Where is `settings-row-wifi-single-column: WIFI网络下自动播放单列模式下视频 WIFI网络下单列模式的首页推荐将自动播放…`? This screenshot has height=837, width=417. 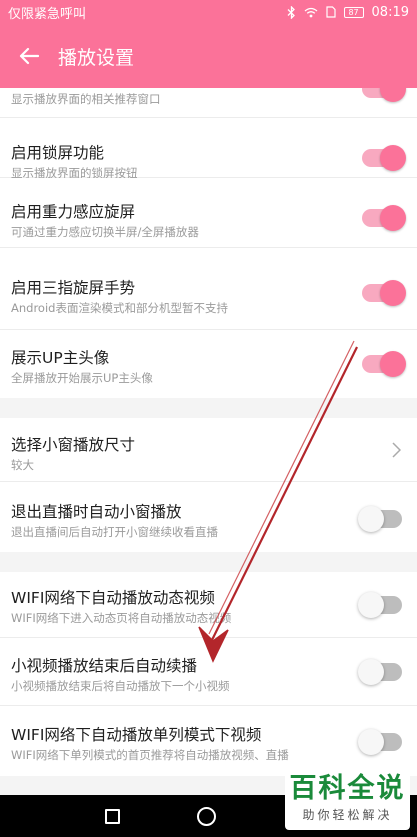
settings-row-wifi-single-column: WIFI网络下自动播放单列模式下视频 WIFI网络下单列模式的首页推荐将自动播放… is located at coordinates (208, 741).